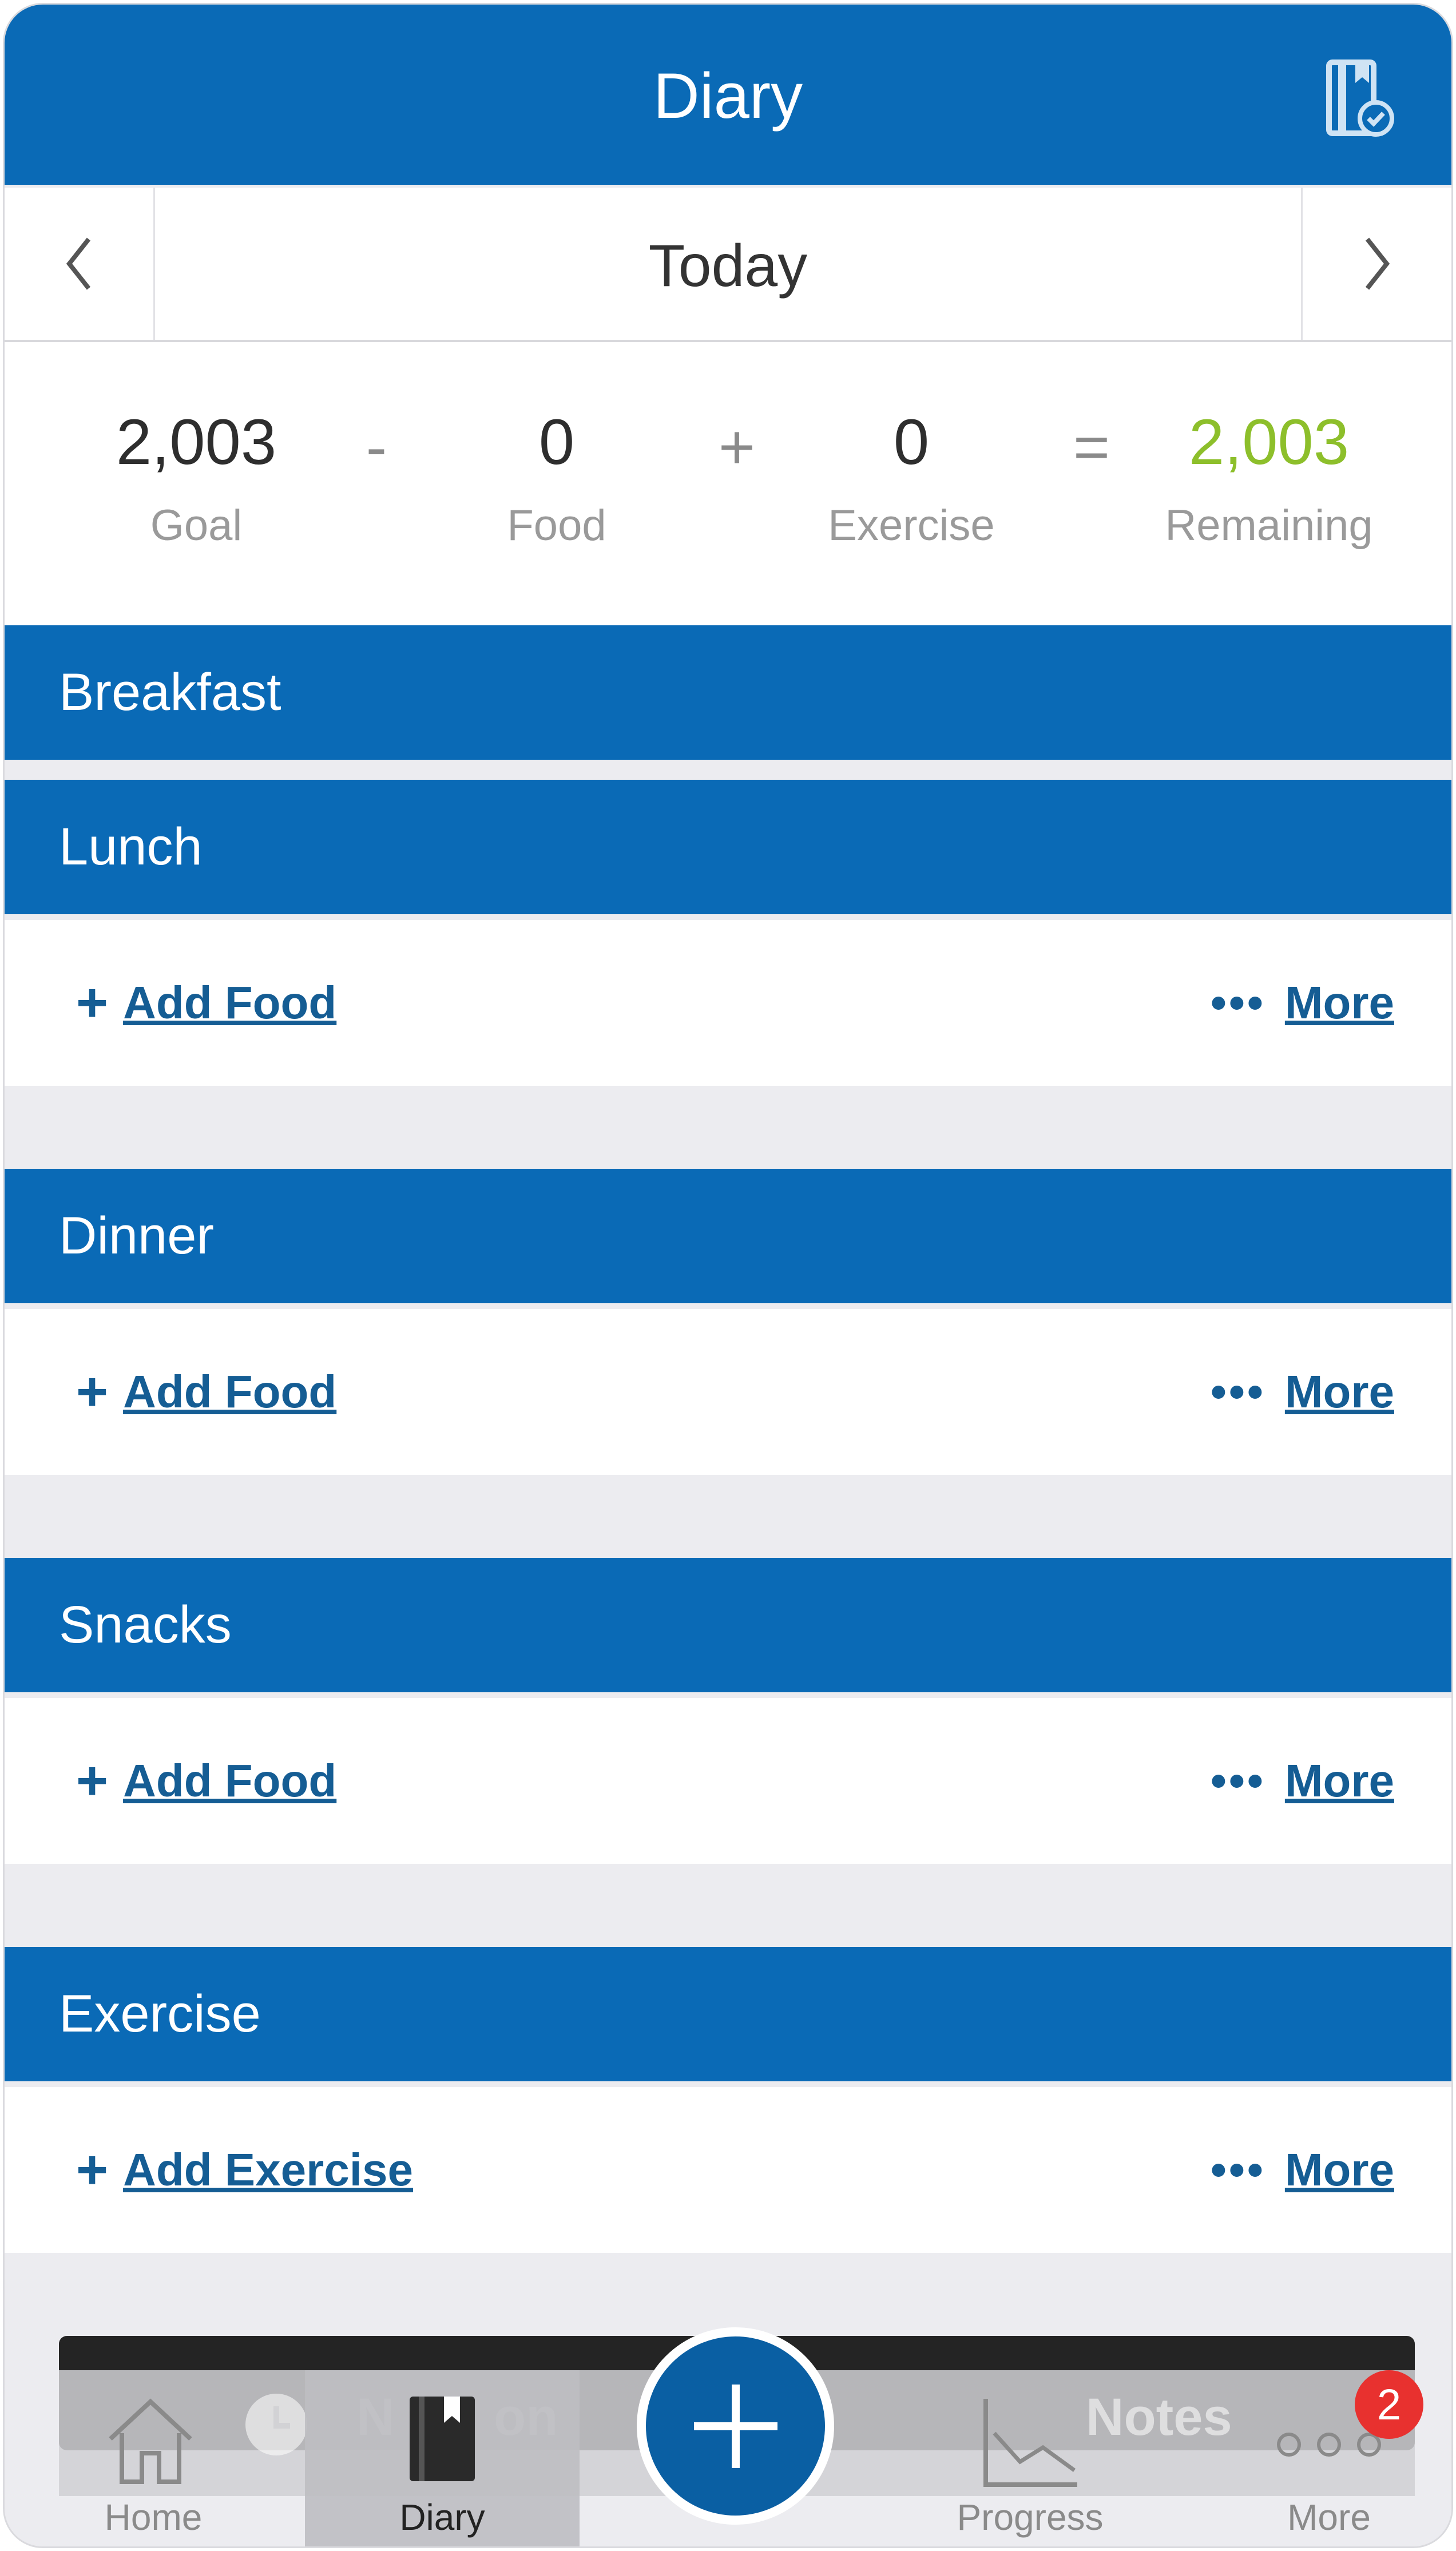 Image resolution: width=1456 pixels, height=2551 pixels. I want to click on previous-day-button, so click(80, 264).